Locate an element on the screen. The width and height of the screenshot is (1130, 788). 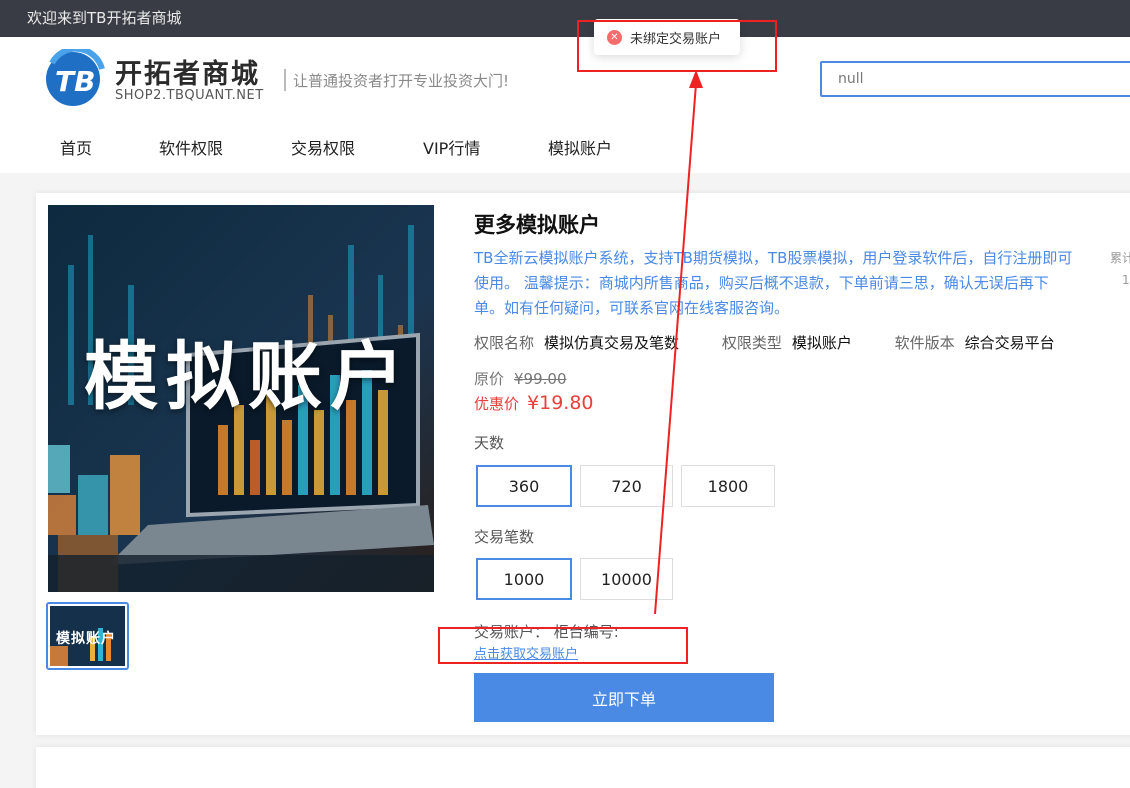
sales-count-value: 1 is located at coordinates (1126, 280).